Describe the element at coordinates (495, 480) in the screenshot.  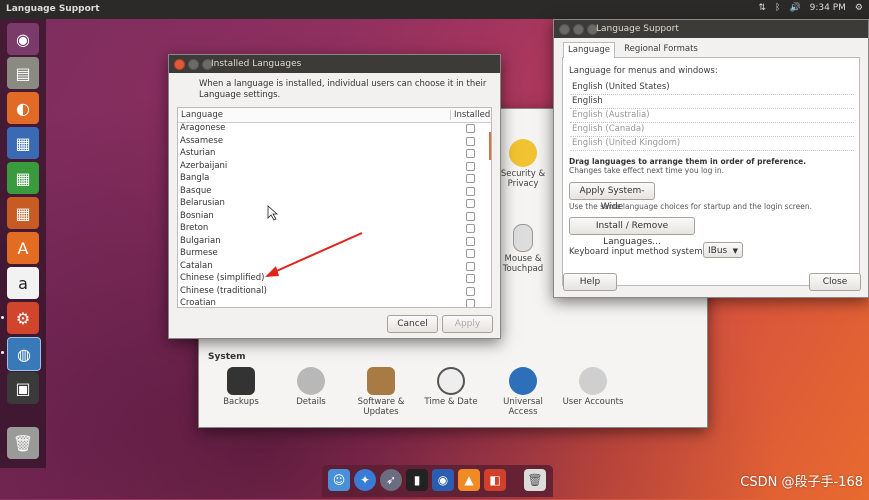
I see `app-icon: ◧` at that location.